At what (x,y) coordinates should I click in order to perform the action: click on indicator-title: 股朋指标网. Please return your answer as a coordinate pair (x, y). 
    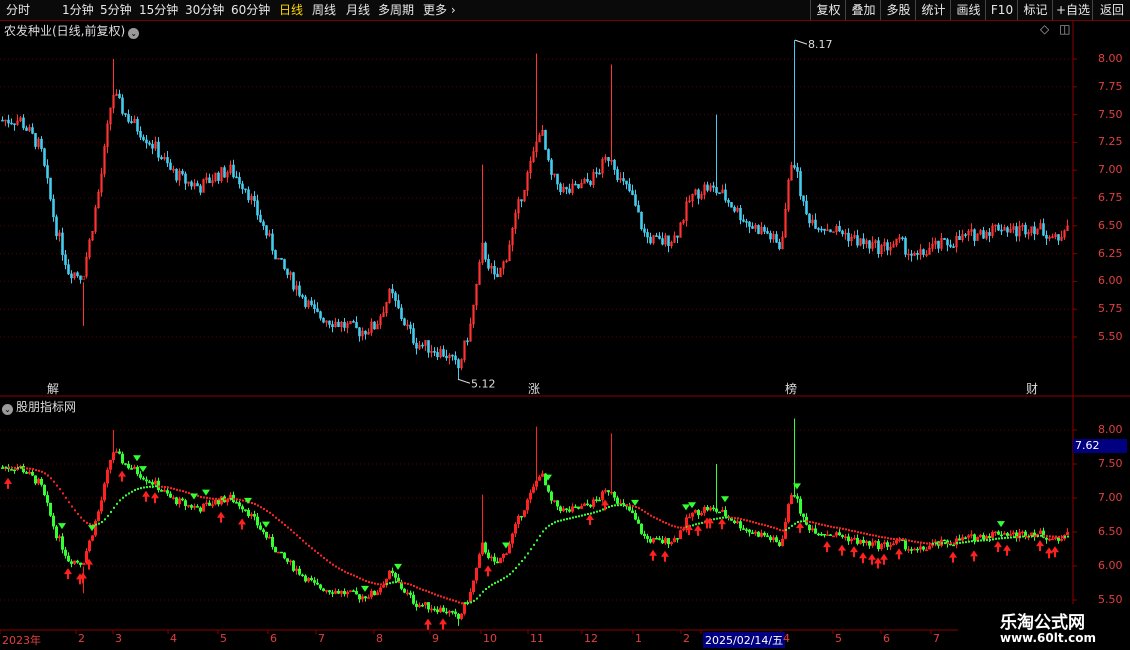
    Looking at the image, I should click on (46, 407).